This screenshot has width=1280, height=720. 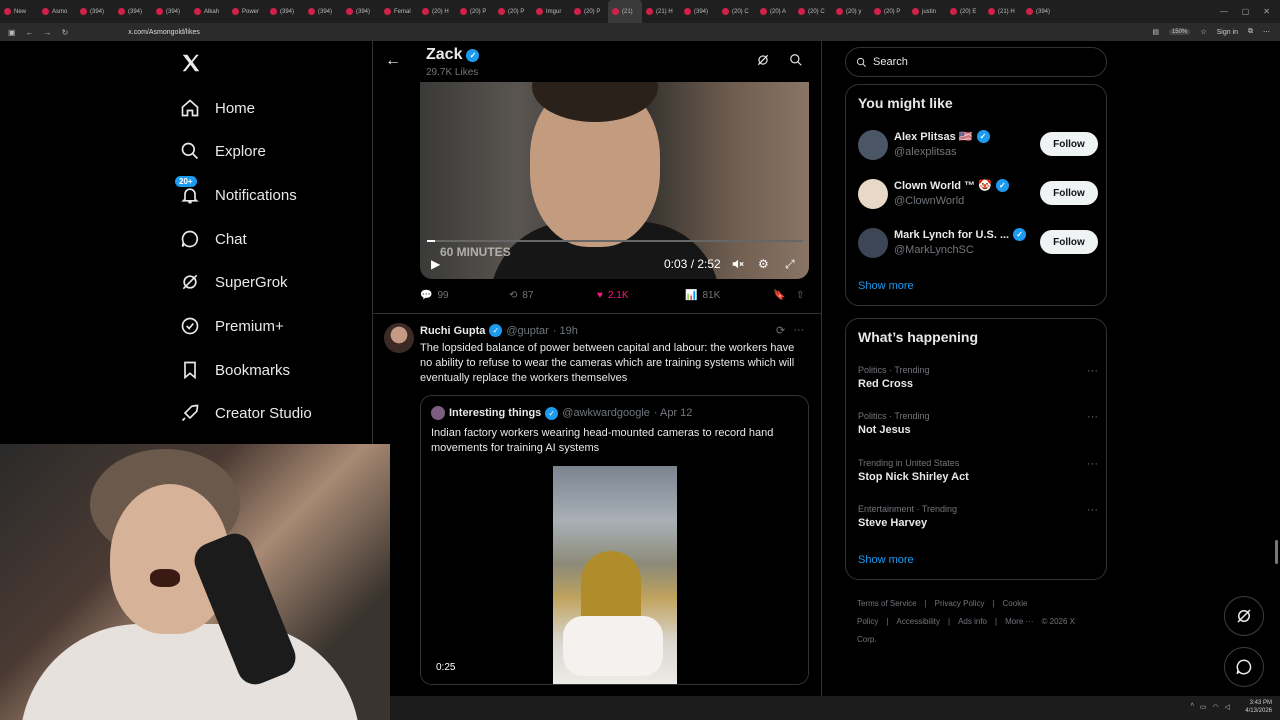 I want to click on display-icon: ▭, so click(x=1203, y=707).